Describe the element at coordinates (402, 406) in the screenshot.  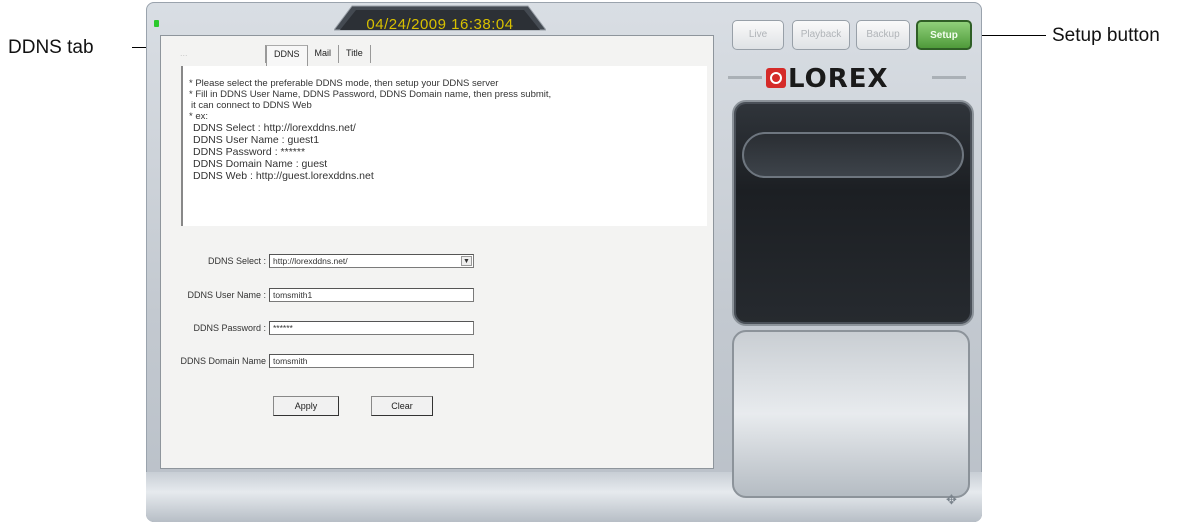
I see `clear-button: Clear` at that location.